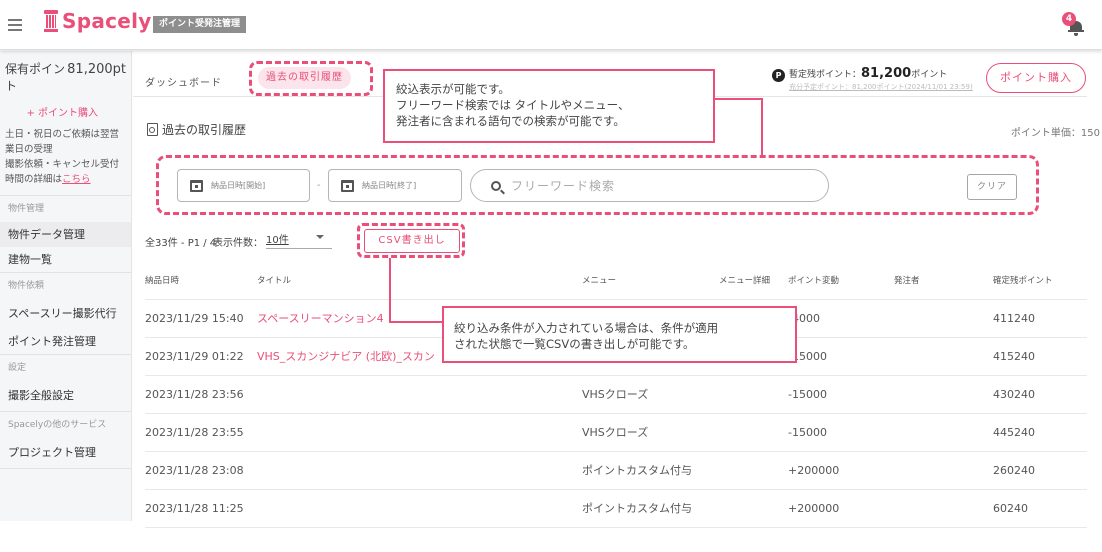  I want to click on notice-text: 土日・祝日のご依頼は翌営業日の受理 撮影依頼・キャンセル受付時間の詳細はこちら, so click(65, 157).